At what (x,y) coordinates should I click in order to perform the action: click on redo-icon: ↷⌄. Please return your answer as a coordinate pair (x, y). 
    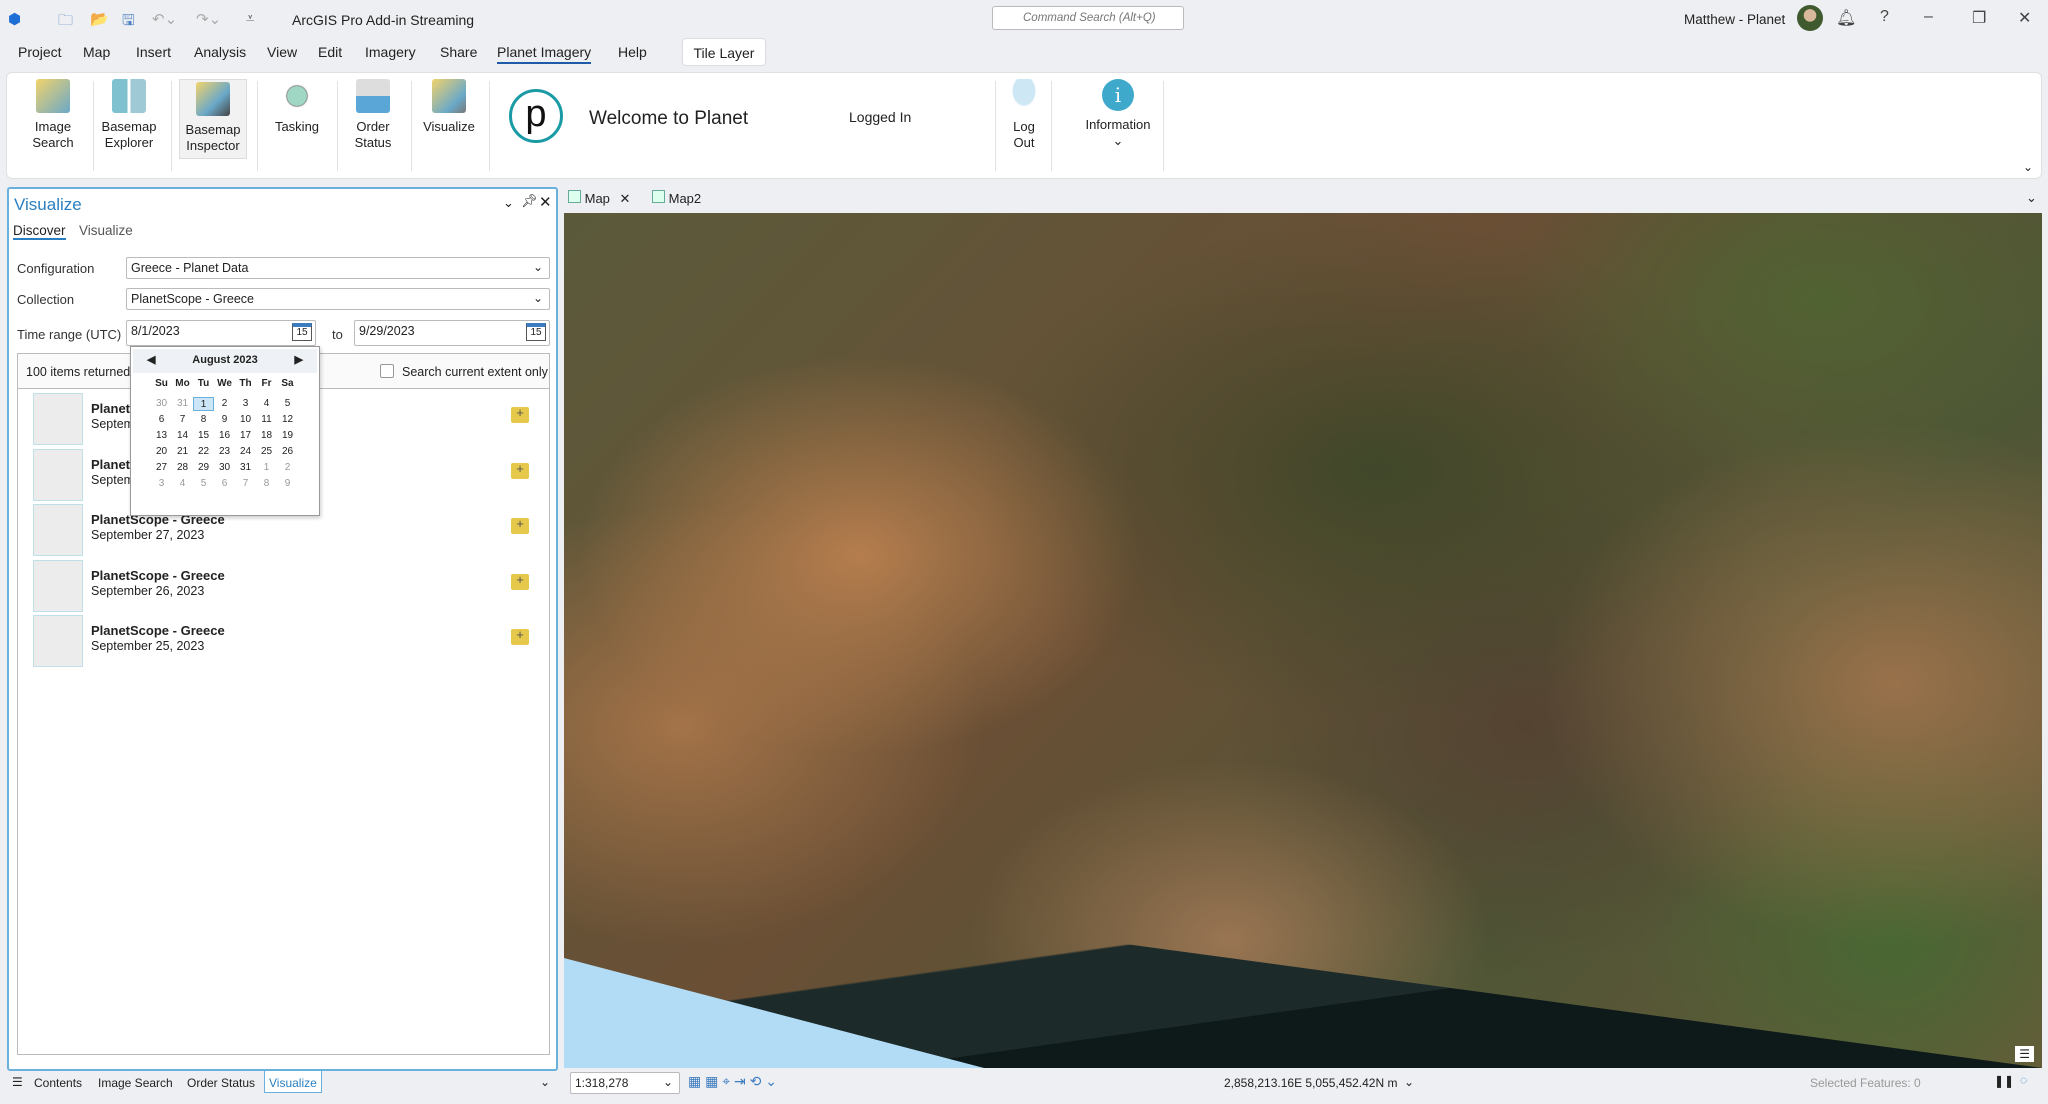
    Looking at the image, I should click on (208, 19).